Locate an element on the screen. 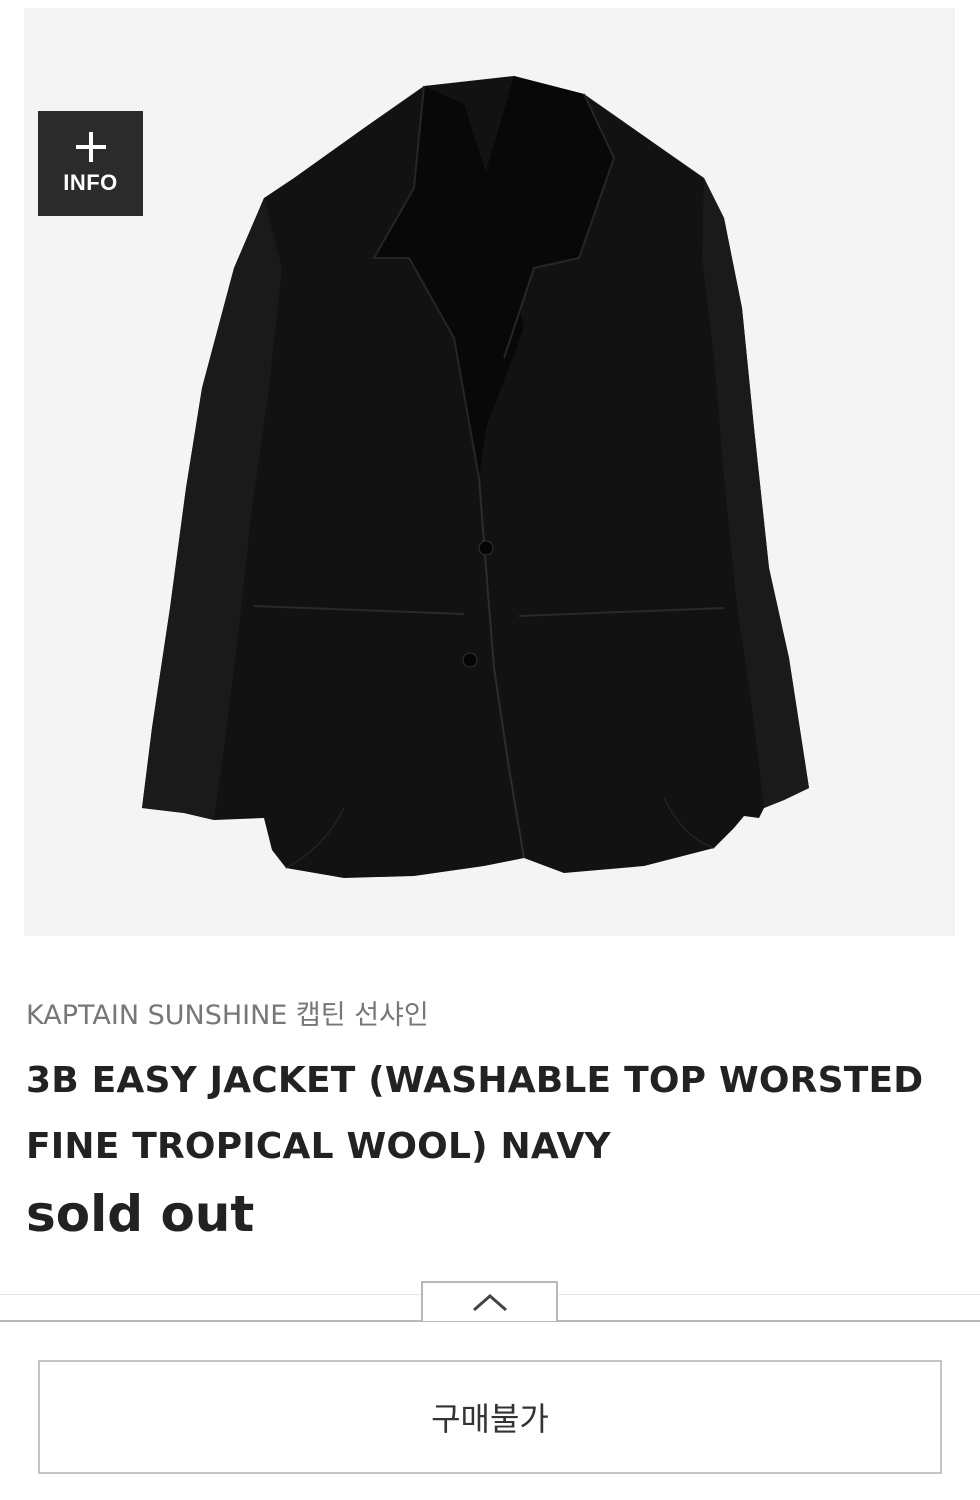 The image size is (980, 1500). collapse-toggle-button is located at coordinates (489, 1301).